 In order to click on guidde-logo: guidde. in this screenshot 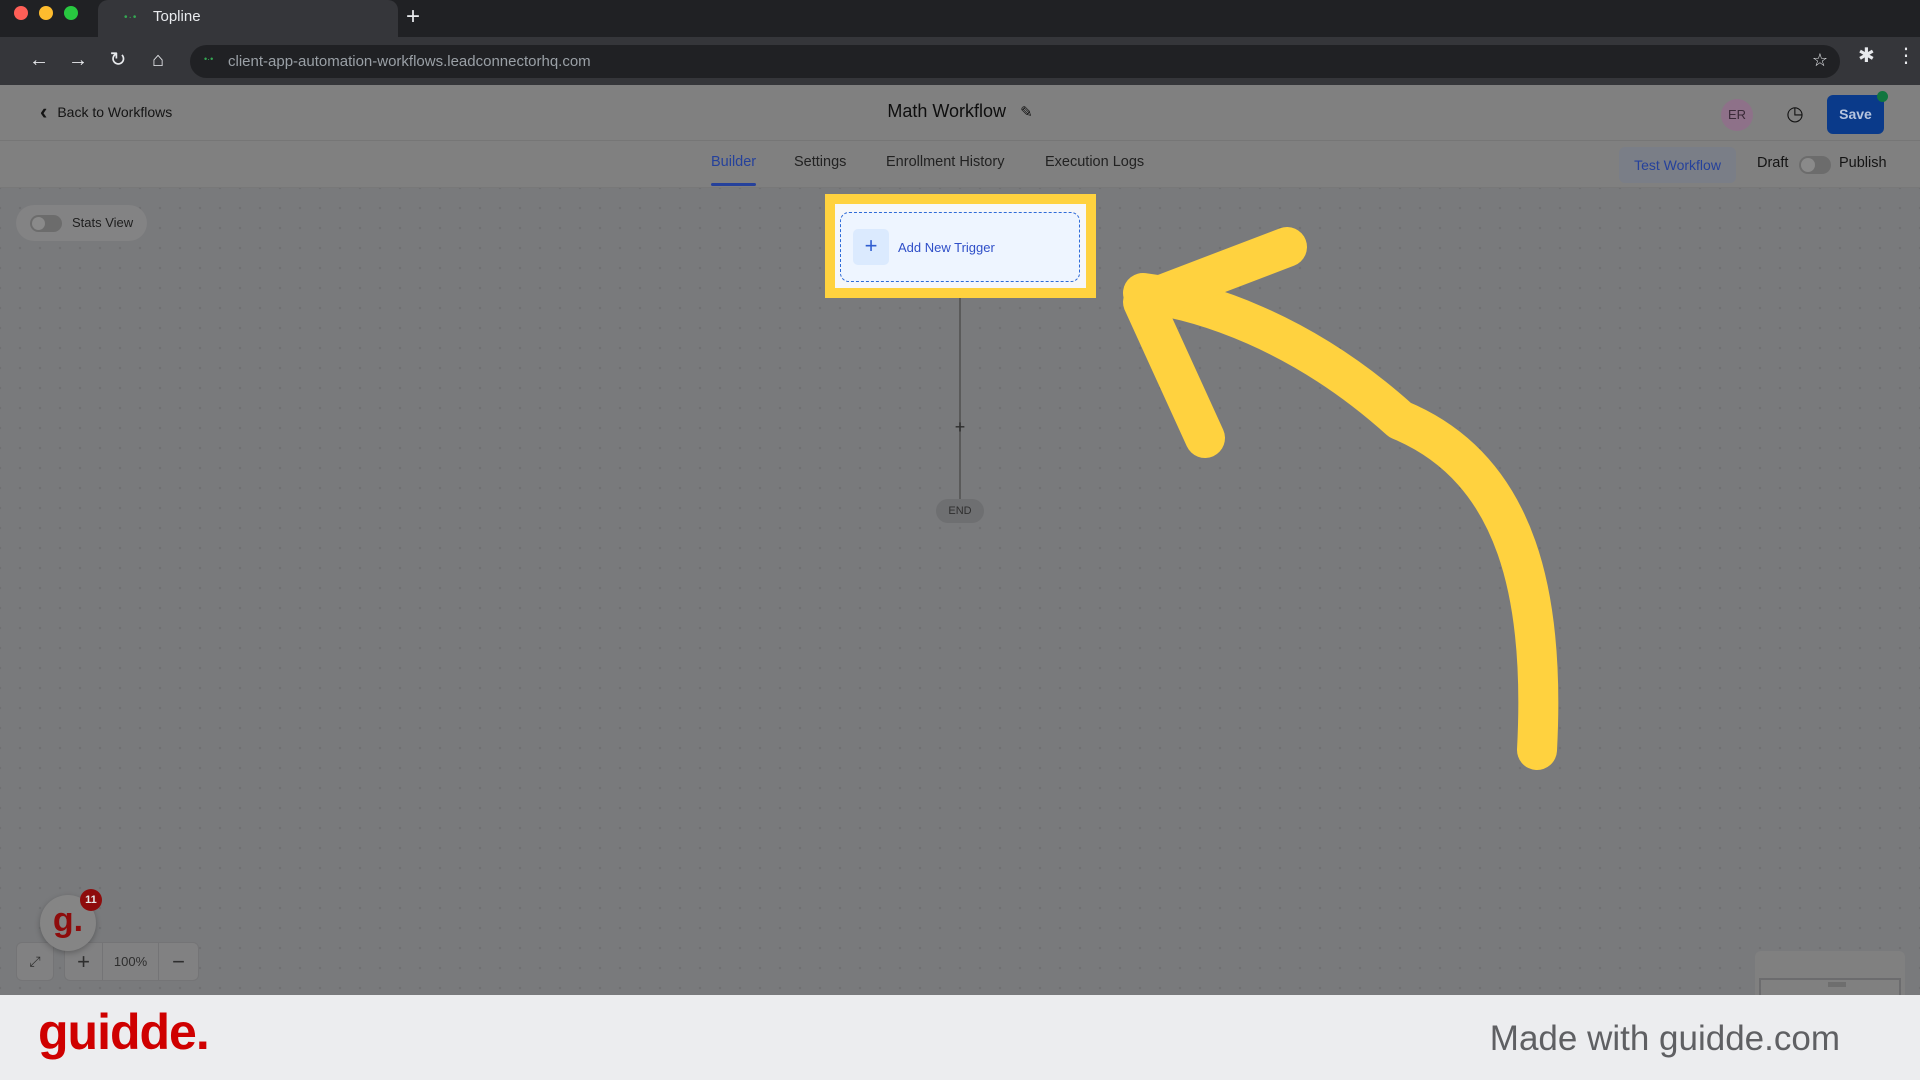, I will do `click(124, 1032)`.